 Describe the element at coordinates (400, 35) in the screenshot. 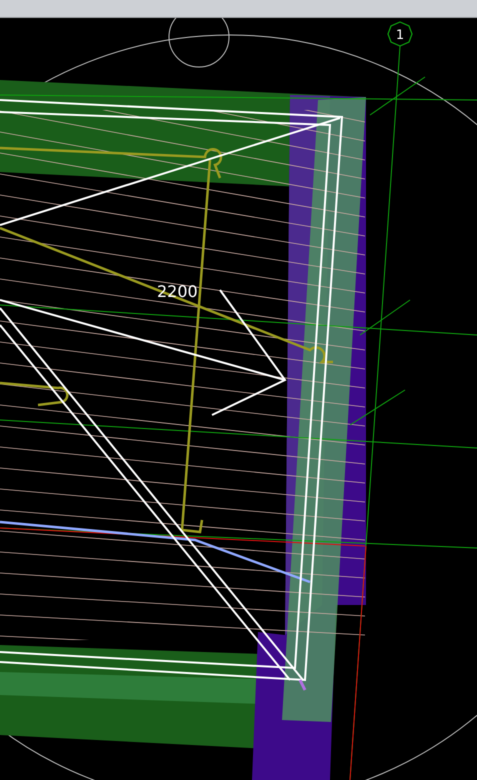

I see `grid-label: 1` at that location.